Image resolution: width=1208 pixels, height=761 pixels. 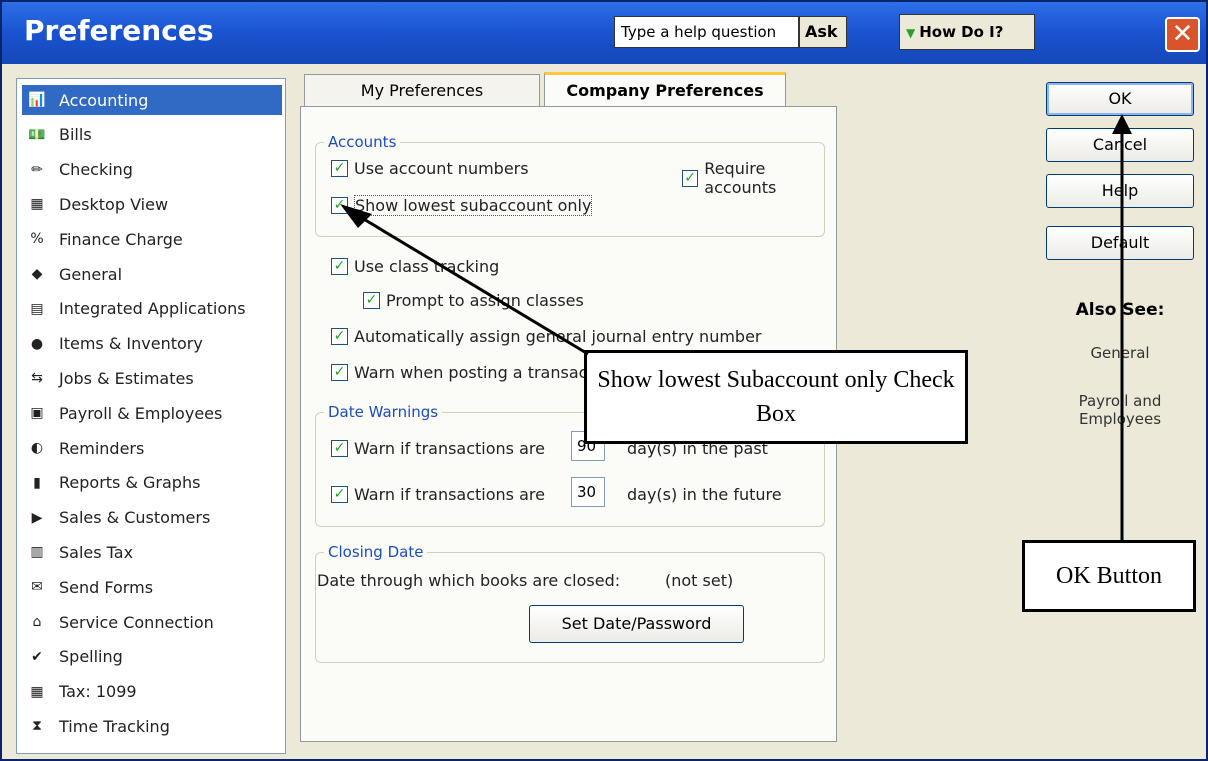 I want to click on arrow-line-subaccount, so click(x=470, y=283).